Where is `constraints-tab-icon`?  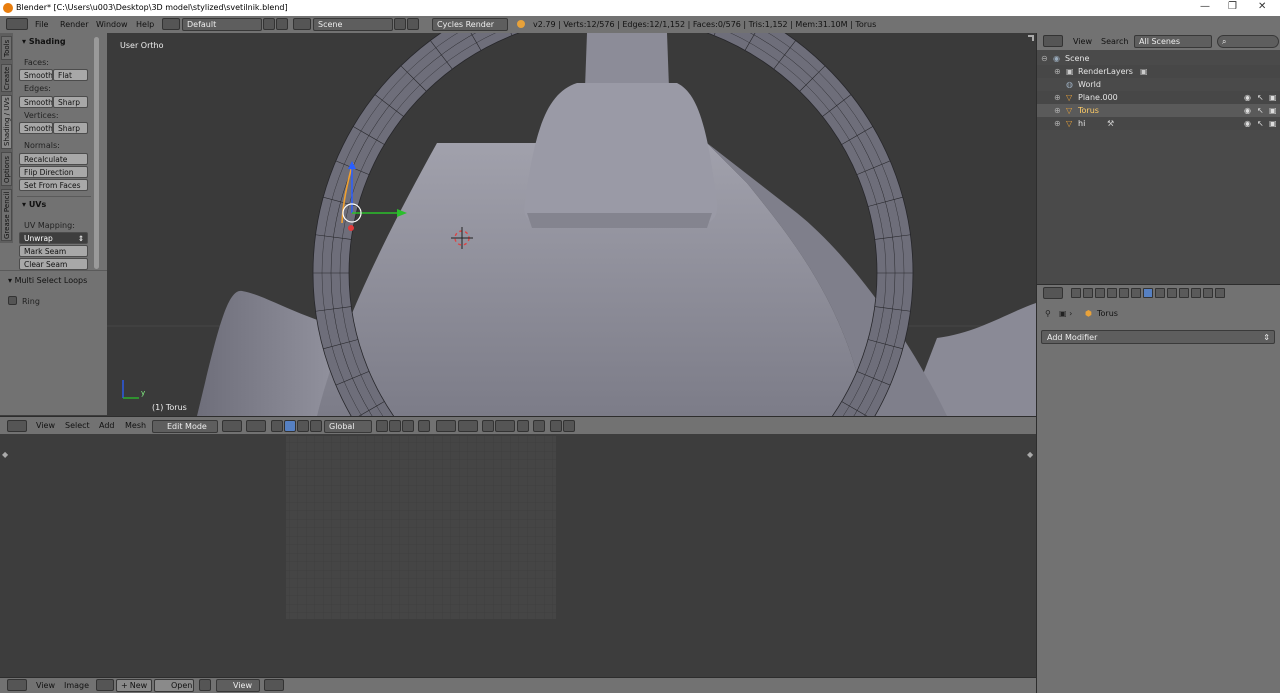 constraints-tab-icon is located at coordinates (1136, 293).